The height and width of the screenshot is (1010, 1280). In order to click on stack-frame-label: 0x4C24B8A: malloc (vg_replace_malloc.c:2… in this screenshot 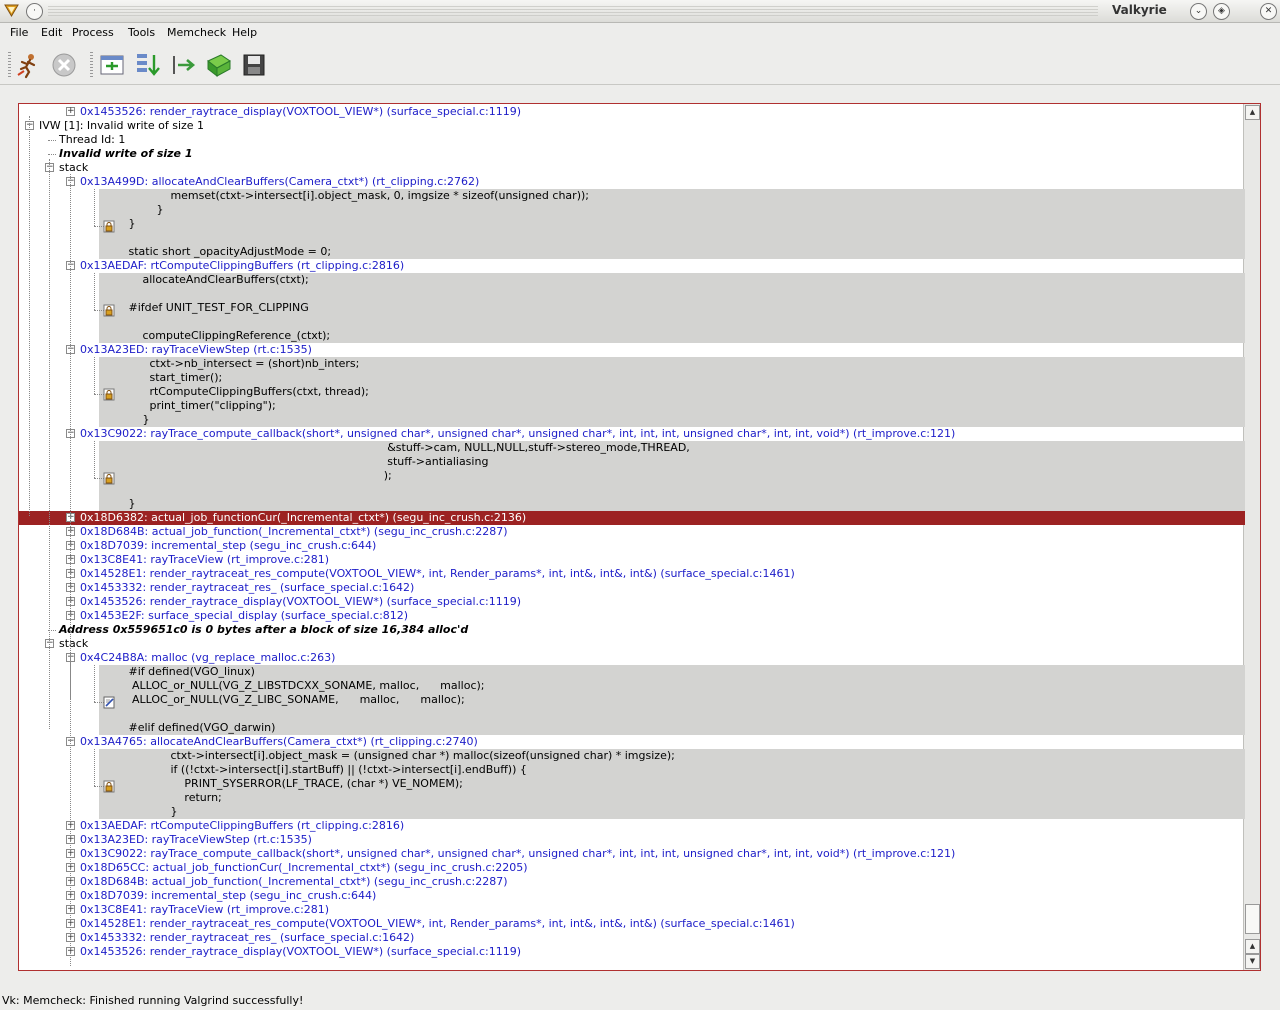, I will do `click(208, 657)`.